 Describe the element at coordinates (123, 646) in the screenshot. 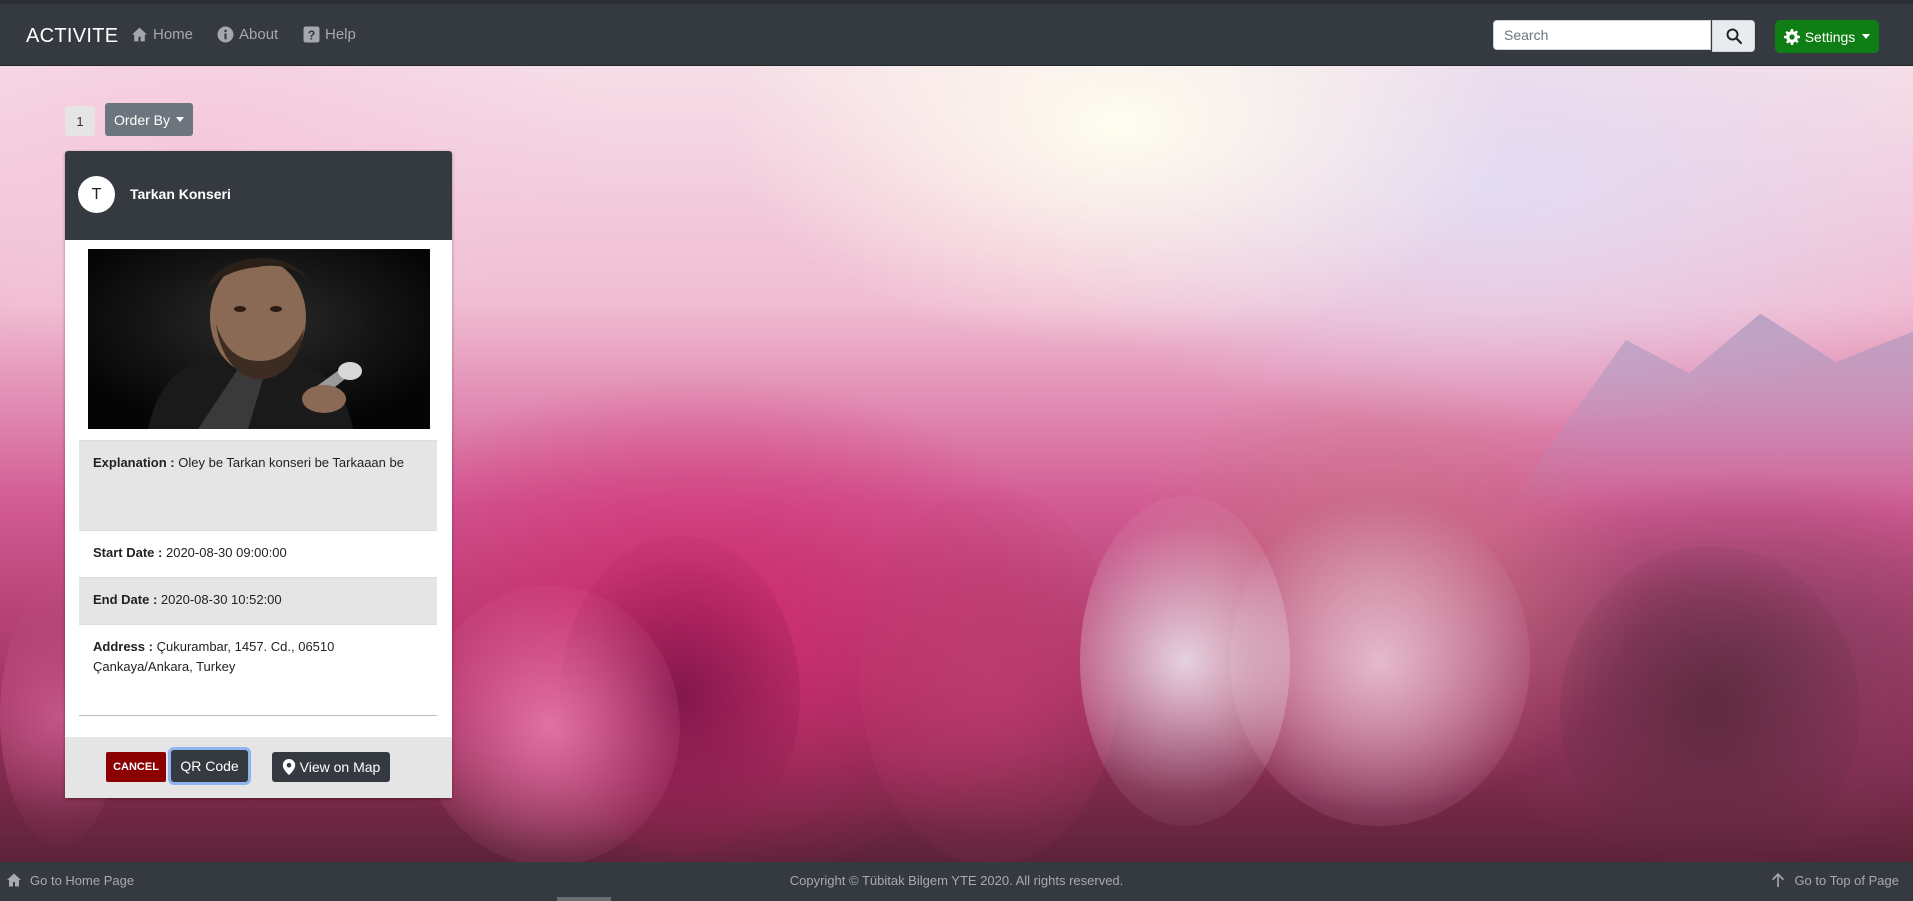

I see `address-label: Address :` at that location.